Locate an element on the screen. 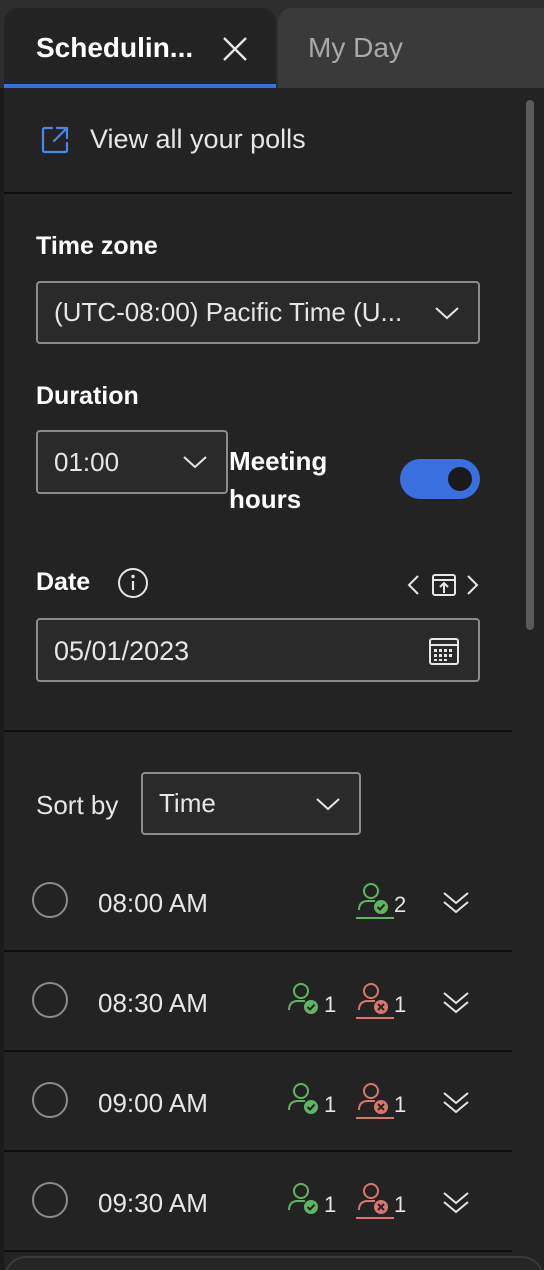 The height and width of the screenshot is (1270, 544). meeting-hours-label: Meeting hours is located at coordinates (278, 480).